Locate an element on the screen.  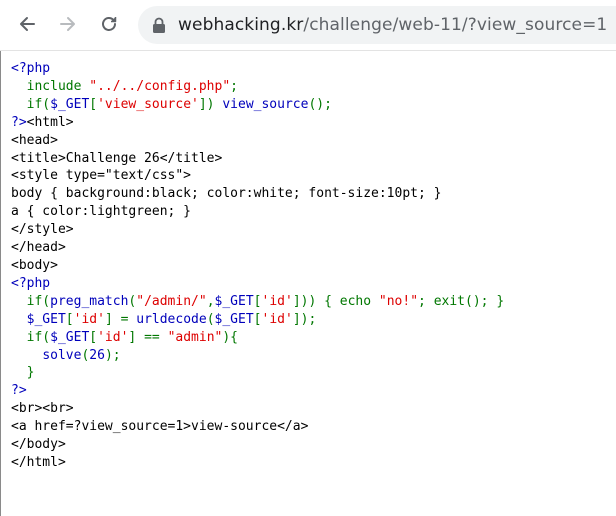
source-token: ]); is located at coordinates (304, 319).